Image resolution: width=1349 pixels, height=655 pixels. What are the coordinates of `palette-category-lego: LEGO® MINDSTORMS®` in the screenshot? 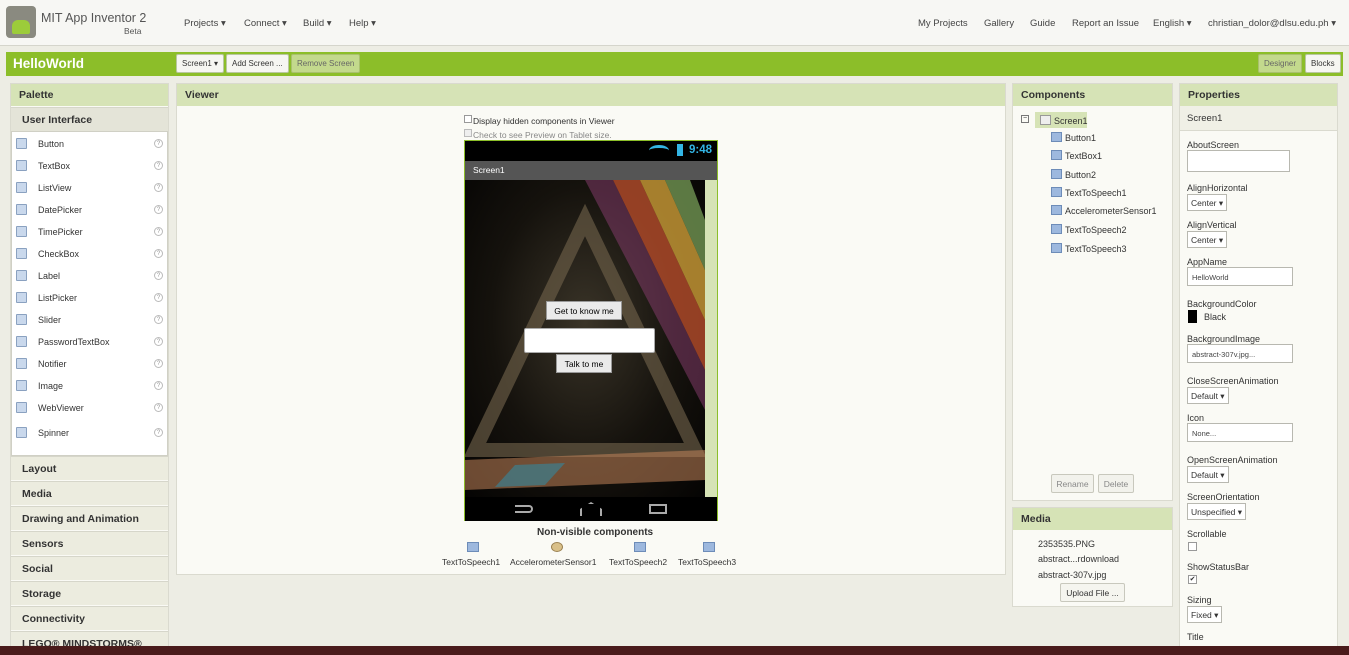 It's located at (89, 638).